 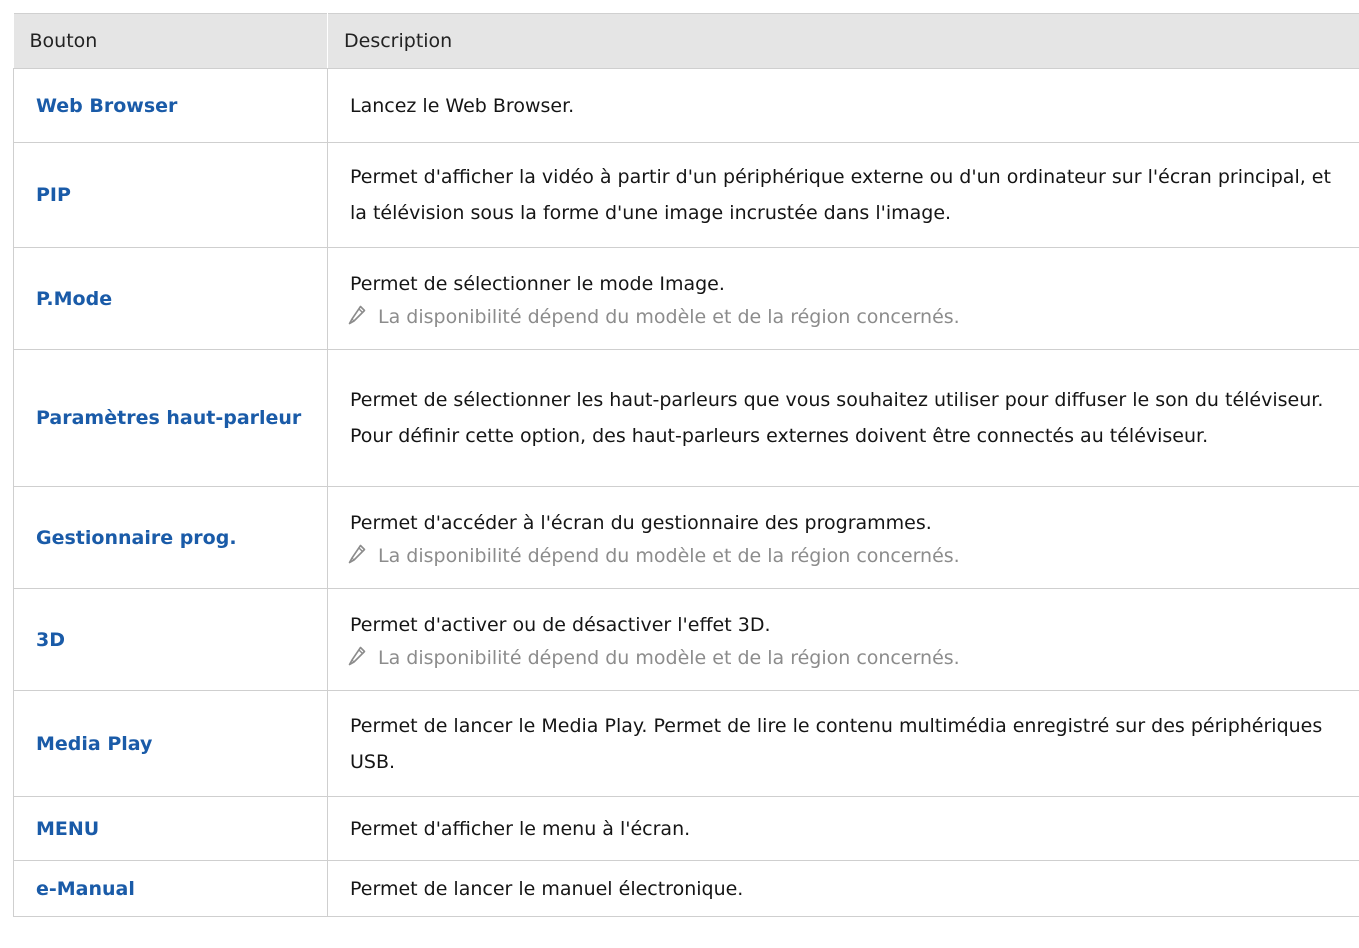 What do you see at coordinates (170, 639) in the screenshot?
I see `button-name-cell: 3D` at bounding box center [170, 639].